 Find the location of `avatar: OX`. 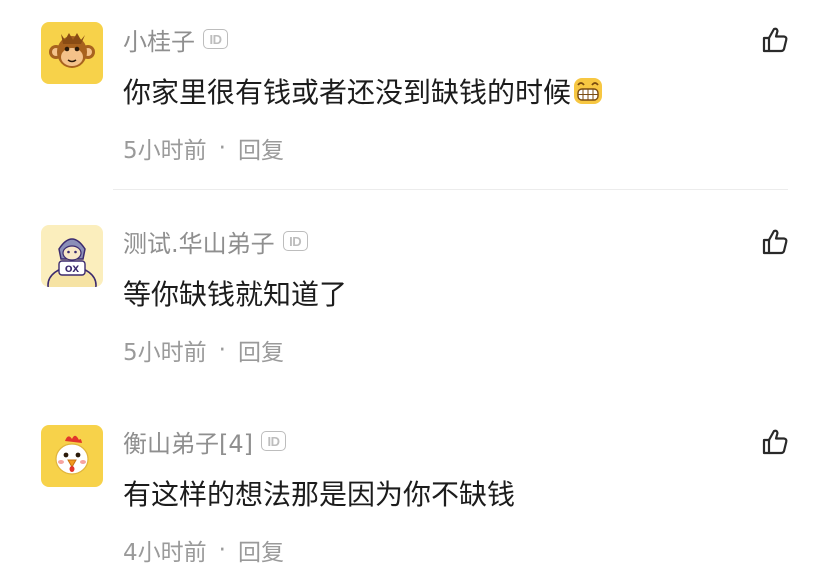

avatar: OX is located at coordinates (72, 256).